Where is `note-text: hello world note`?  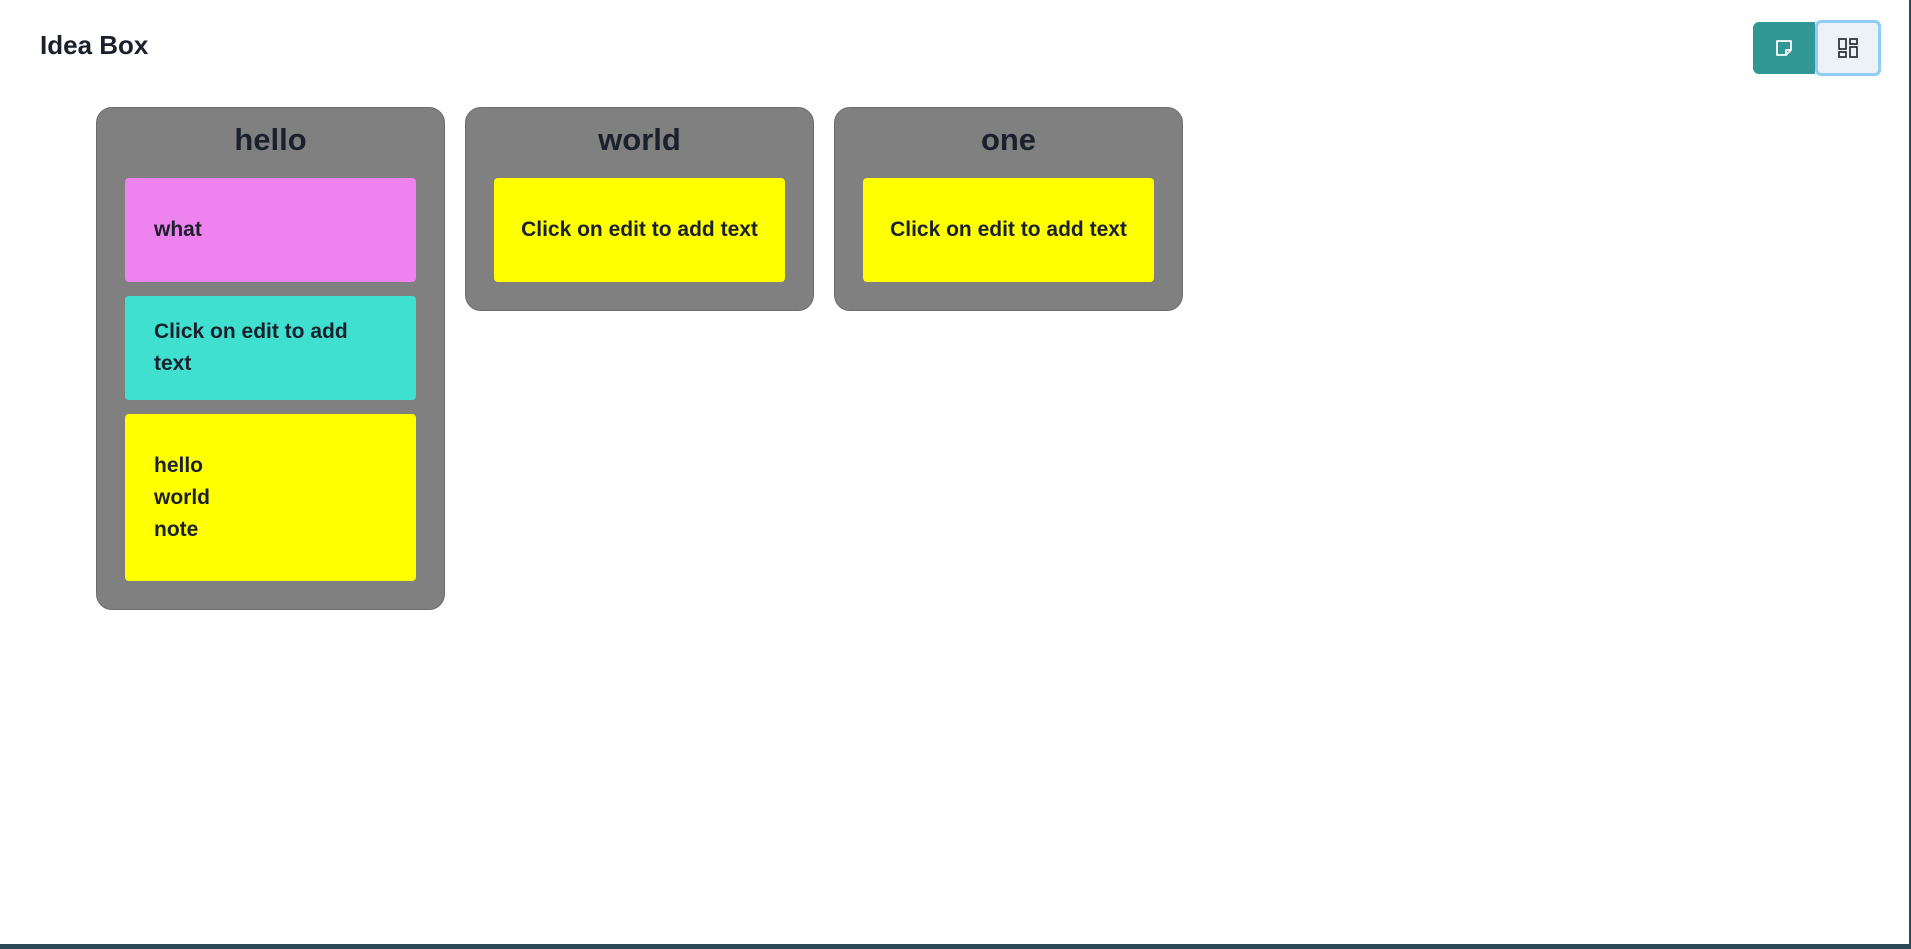
note-text: hello world note is located at coordinates (182, 497).